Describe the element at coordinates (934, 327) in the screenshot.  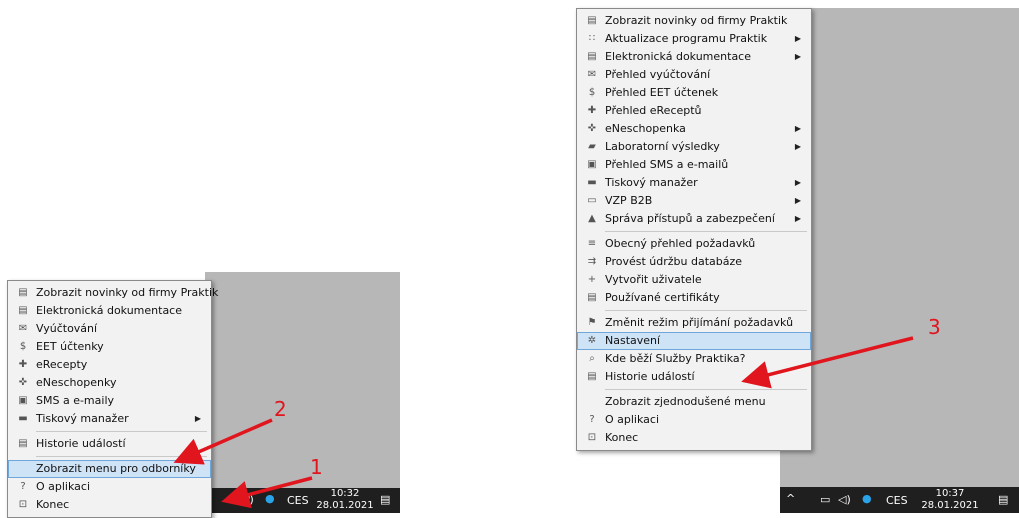
I see `annotation-number-3: 3` at that location.